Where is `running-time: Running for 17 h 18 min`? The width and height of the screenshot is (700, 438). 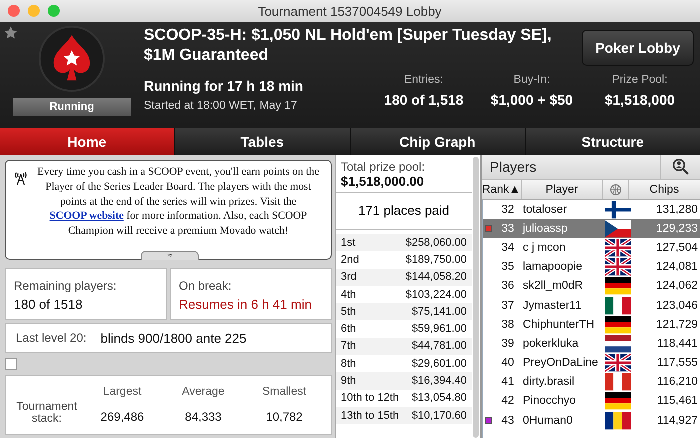
running-time: Running for 17 h 18 min is located at coordinates (224, 86).